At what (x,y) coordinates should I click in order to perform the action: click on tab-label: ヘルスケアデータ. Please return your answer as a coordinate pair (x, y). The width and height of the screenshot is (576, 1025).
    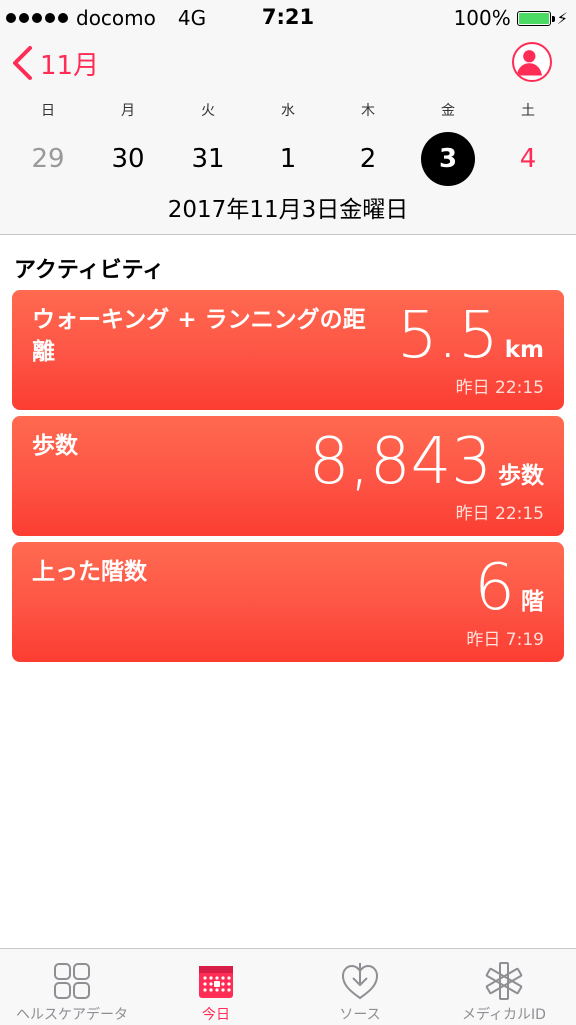
    Looking at the image, I should click on (72, 1015).